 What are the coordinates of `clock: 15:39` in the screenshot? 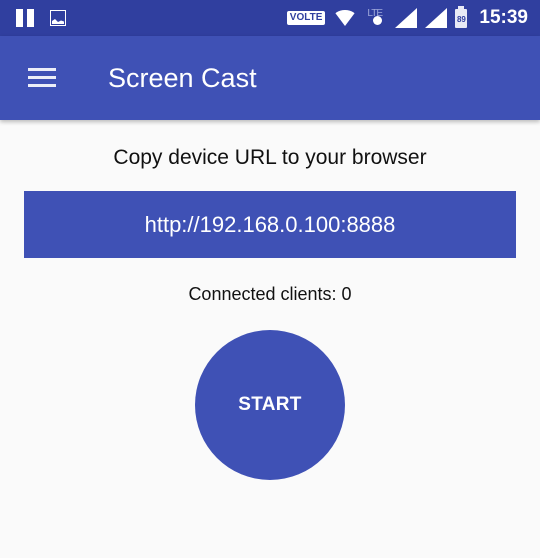 It's located at (503, 17).